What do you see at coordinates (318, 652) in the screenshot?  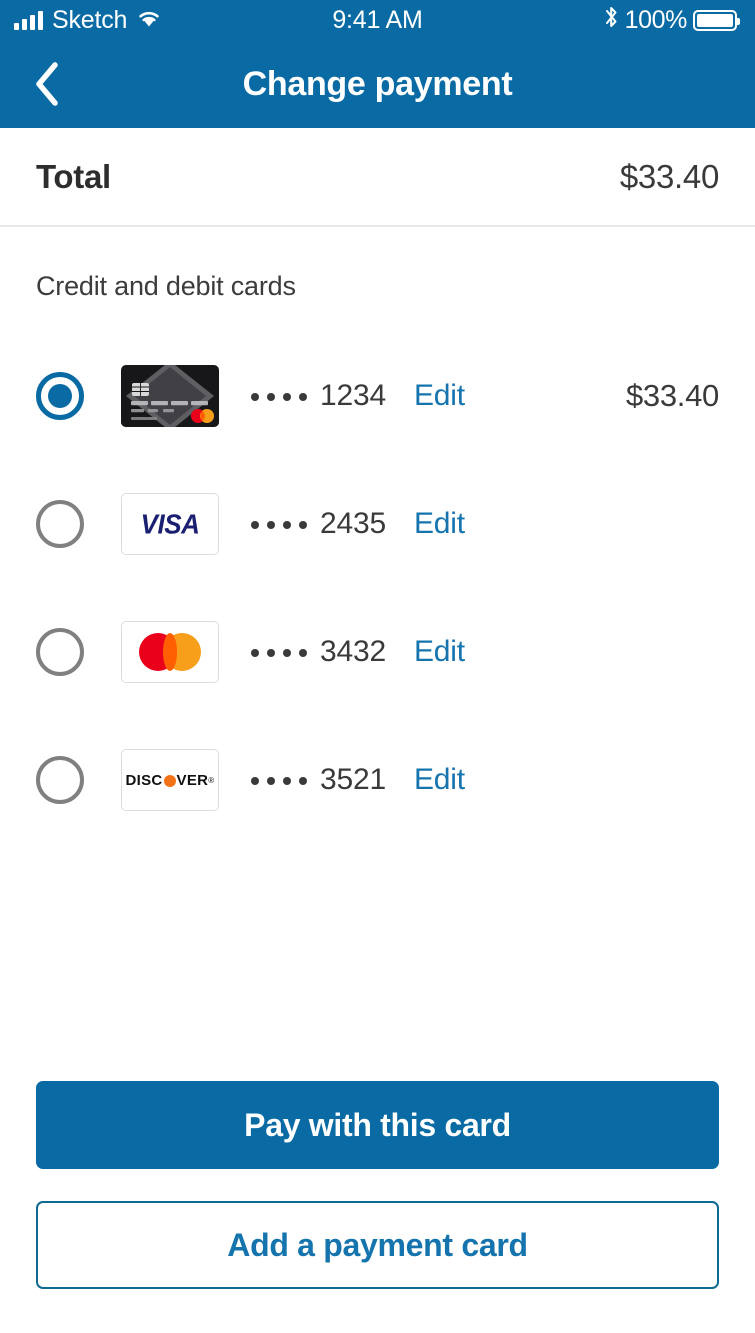 I see `card-masked-number: 3432` at bounding box center [318, 652].